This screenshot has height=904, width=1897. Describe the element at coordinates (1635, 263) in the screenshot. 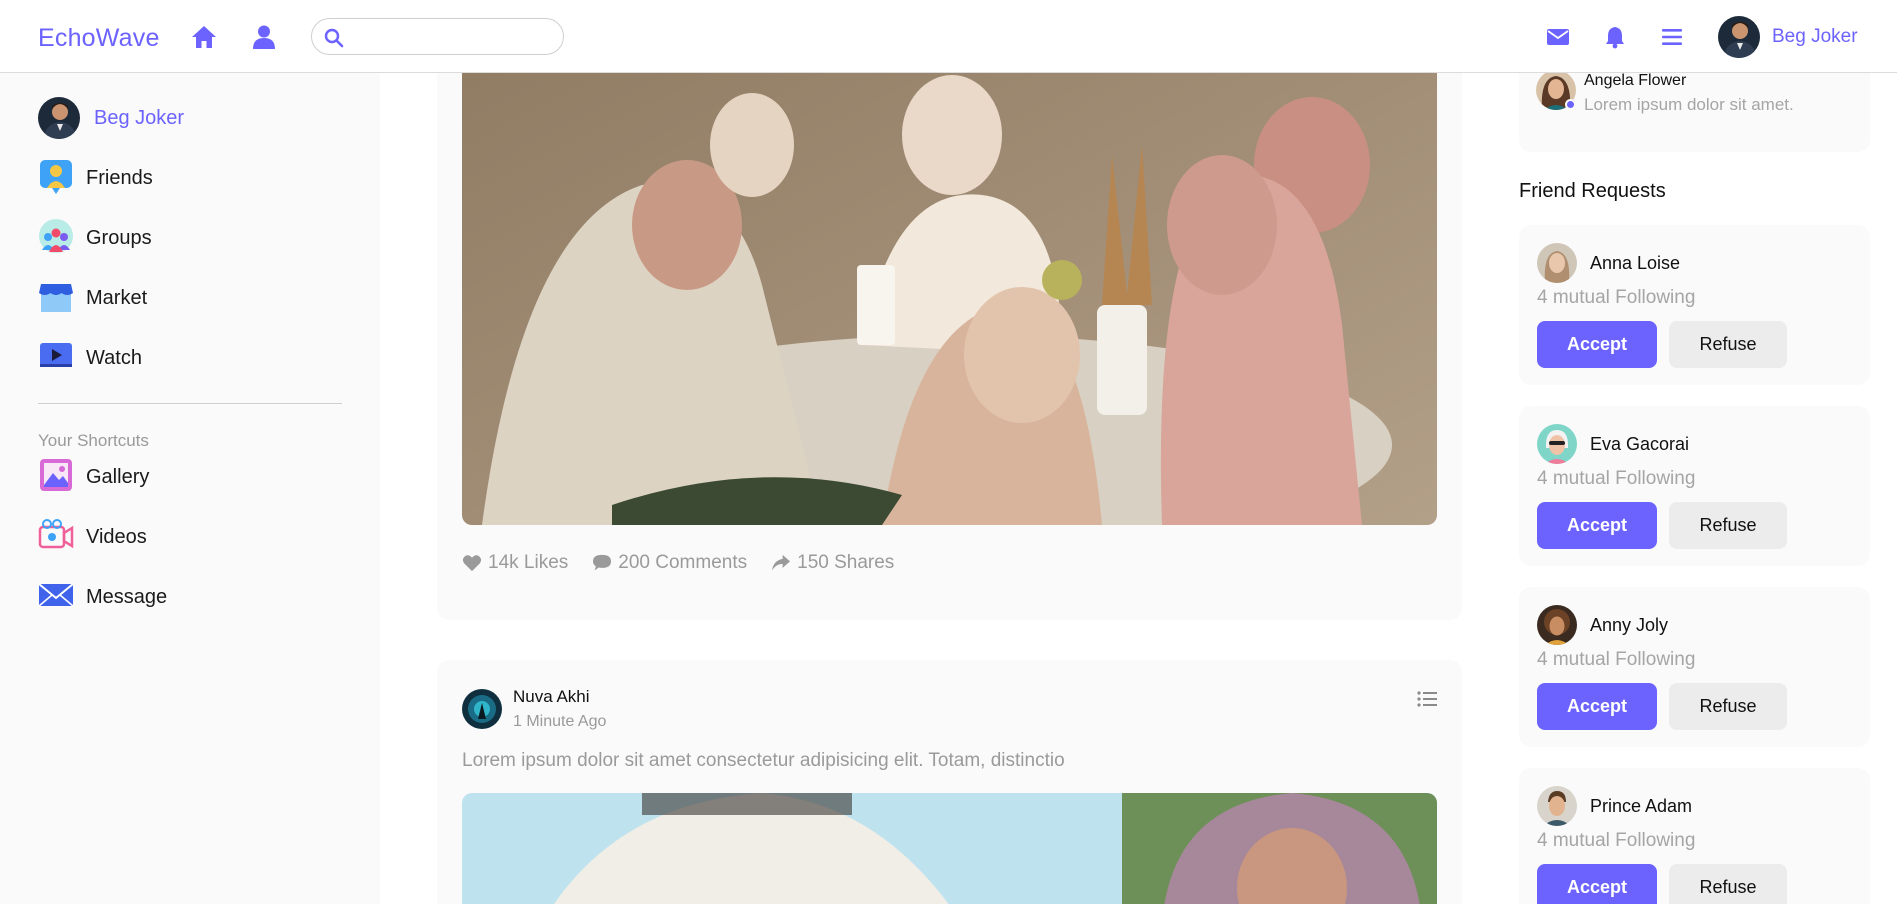

I see `requester-name: Anna Loise` at that location.